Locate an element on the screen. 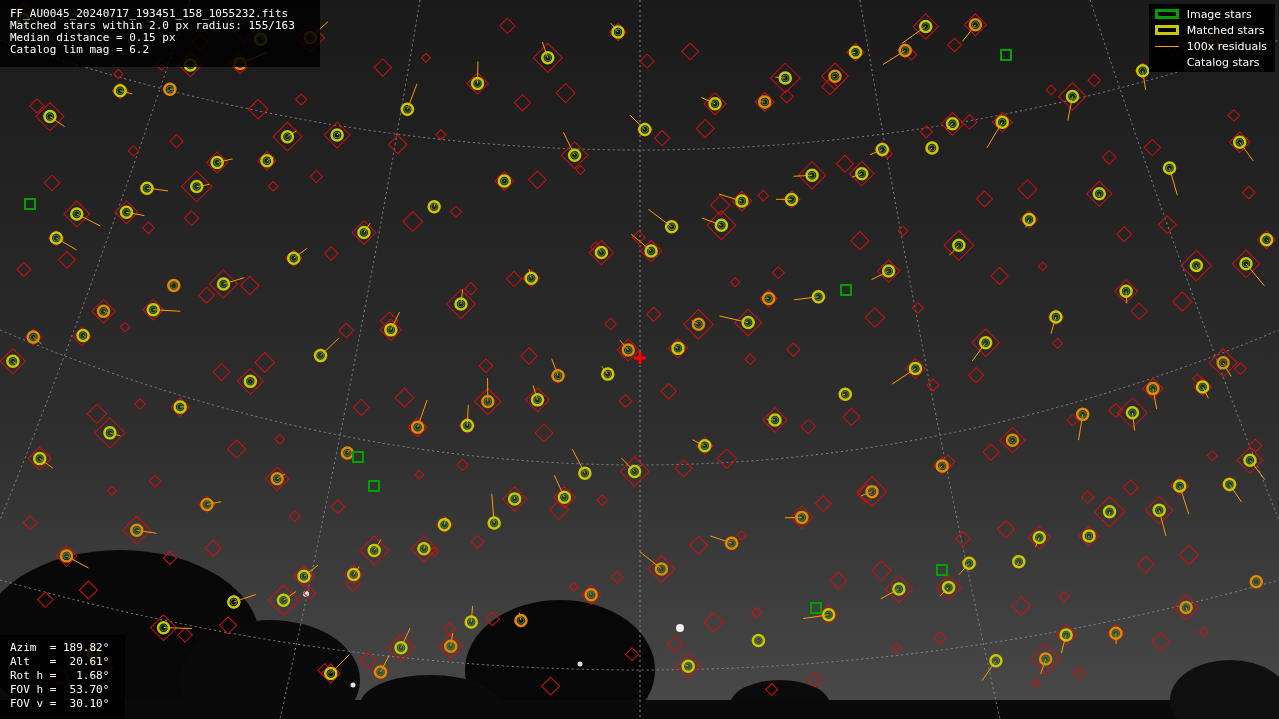 The width and height of the screenshot is (1279, 719). pointing-line: FOV v = 30.10° is located at coordinates (60, 704).